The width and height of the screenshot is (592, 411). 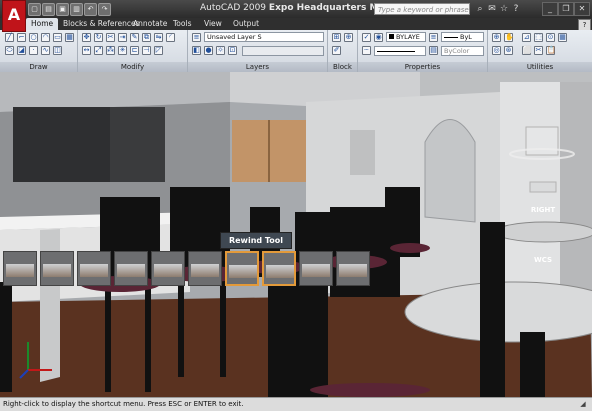 I want to click on scale-icon: ⤢, so click(x=98, y=50).